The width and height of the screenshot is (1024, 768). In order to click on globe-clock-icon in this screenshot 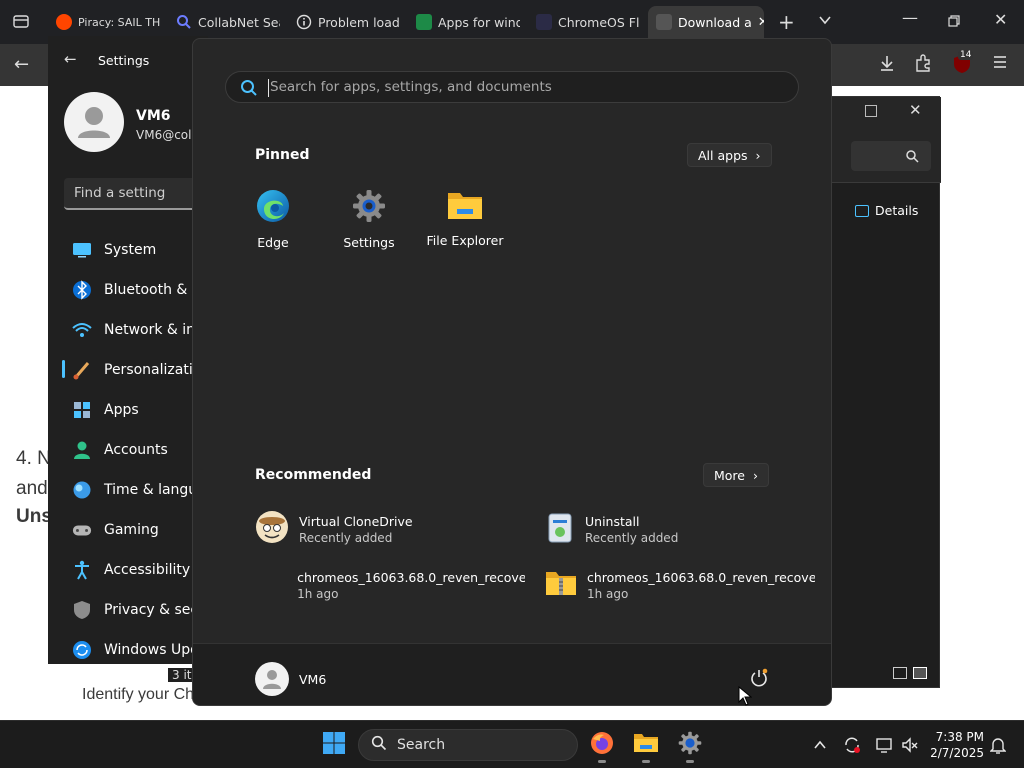, I will do `click(82, 490)`.